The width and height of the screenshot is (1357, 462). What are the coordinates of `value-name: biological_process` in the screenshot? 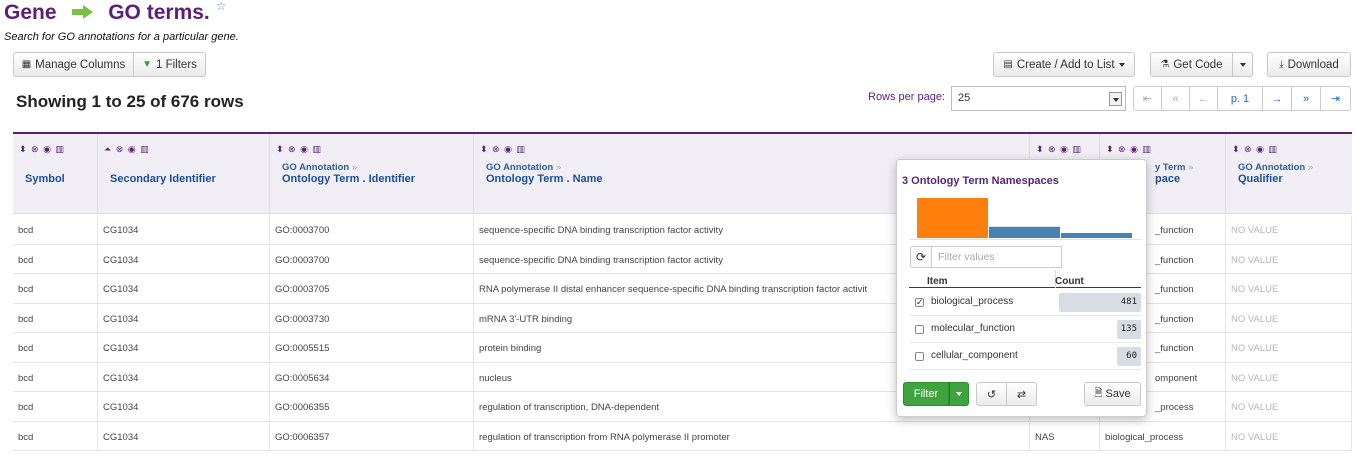 It's located at (972, 301).